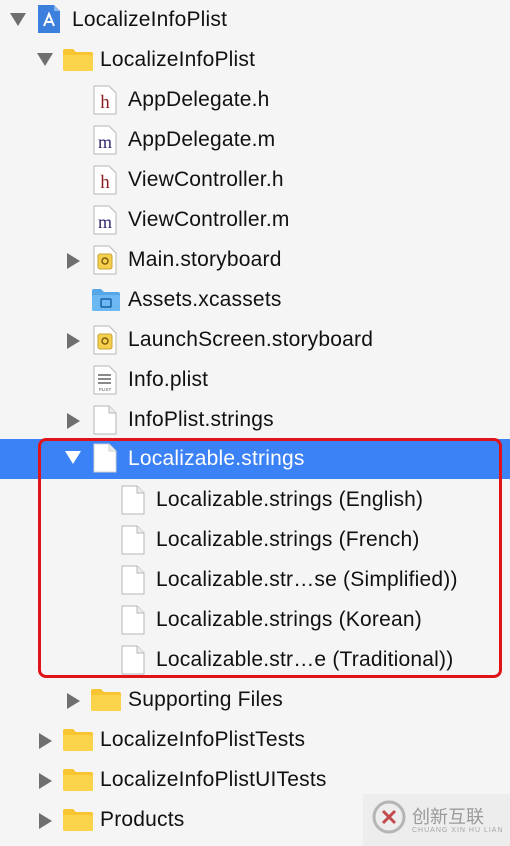  I want to click on tree-row-infoplist-strings: InfoPlist.strings, so click(255, 420).